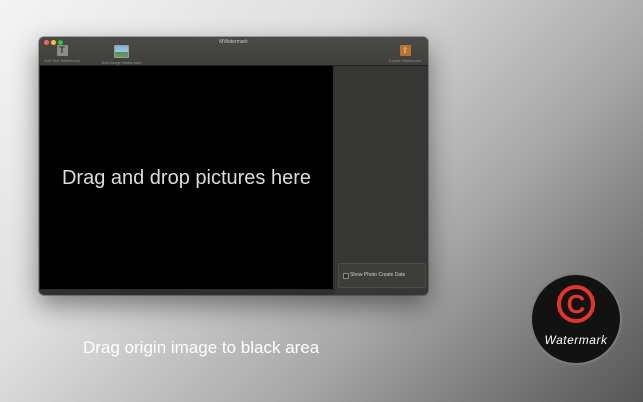  What do you see at coordinates (405, 50) in the screenshot?
I see `export-icon: ⇪` at bounding box center [405, 50].